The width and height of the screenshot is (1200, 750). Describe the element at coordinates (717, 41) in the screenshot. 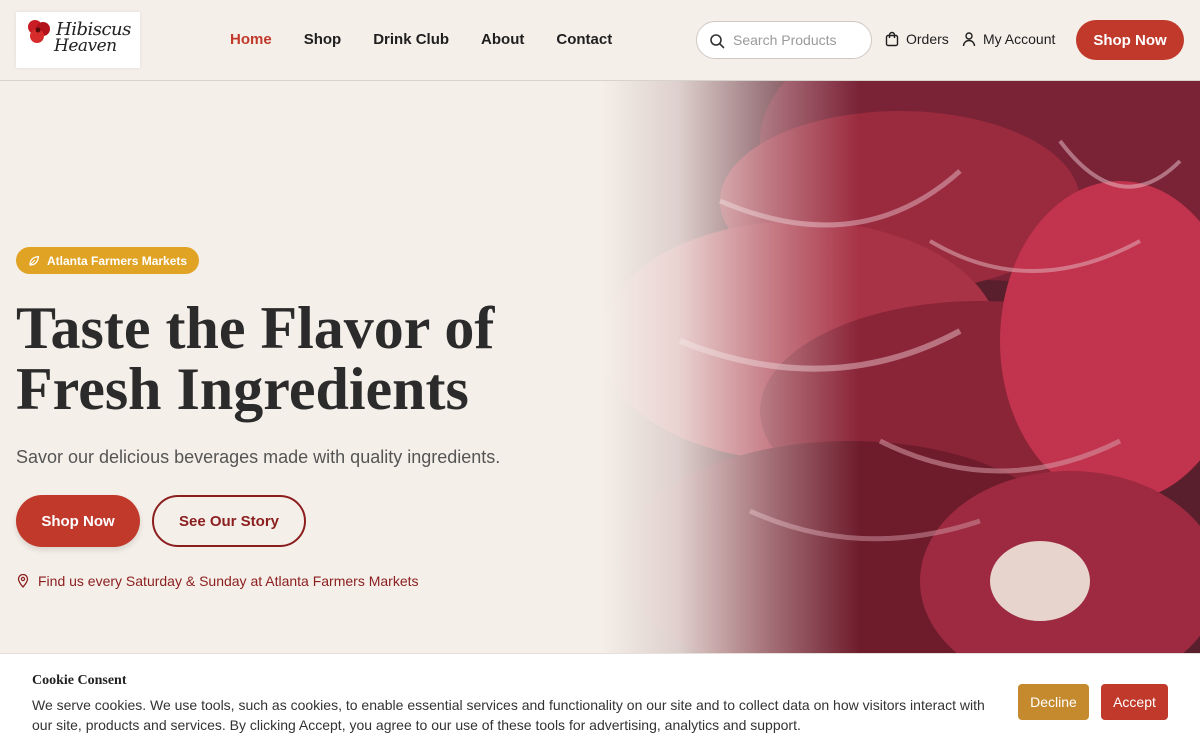

I see `search-icon` at that location.